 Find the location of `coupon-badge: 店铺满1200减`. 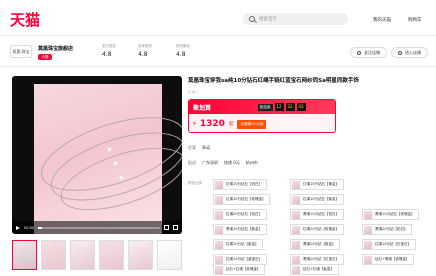

coupon-badge: 店铺满1200减 is located at coordinates (252, 124).